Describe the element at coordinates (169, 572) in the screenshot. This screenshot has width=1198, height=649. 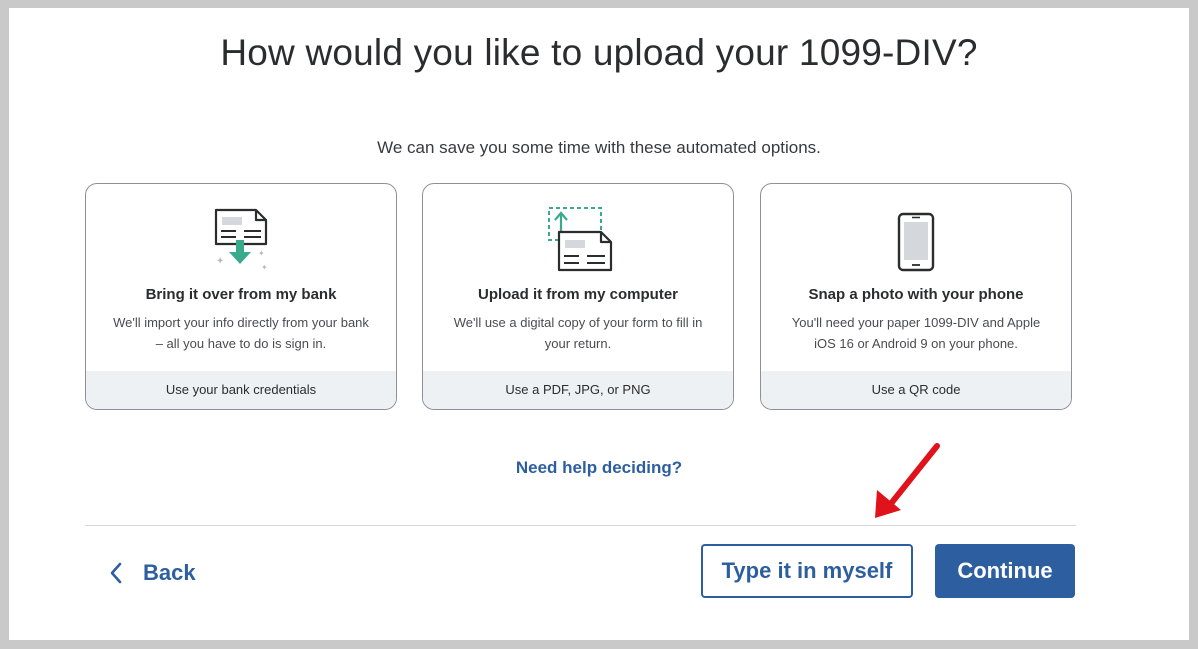
I see `back-label: Back` at that location.